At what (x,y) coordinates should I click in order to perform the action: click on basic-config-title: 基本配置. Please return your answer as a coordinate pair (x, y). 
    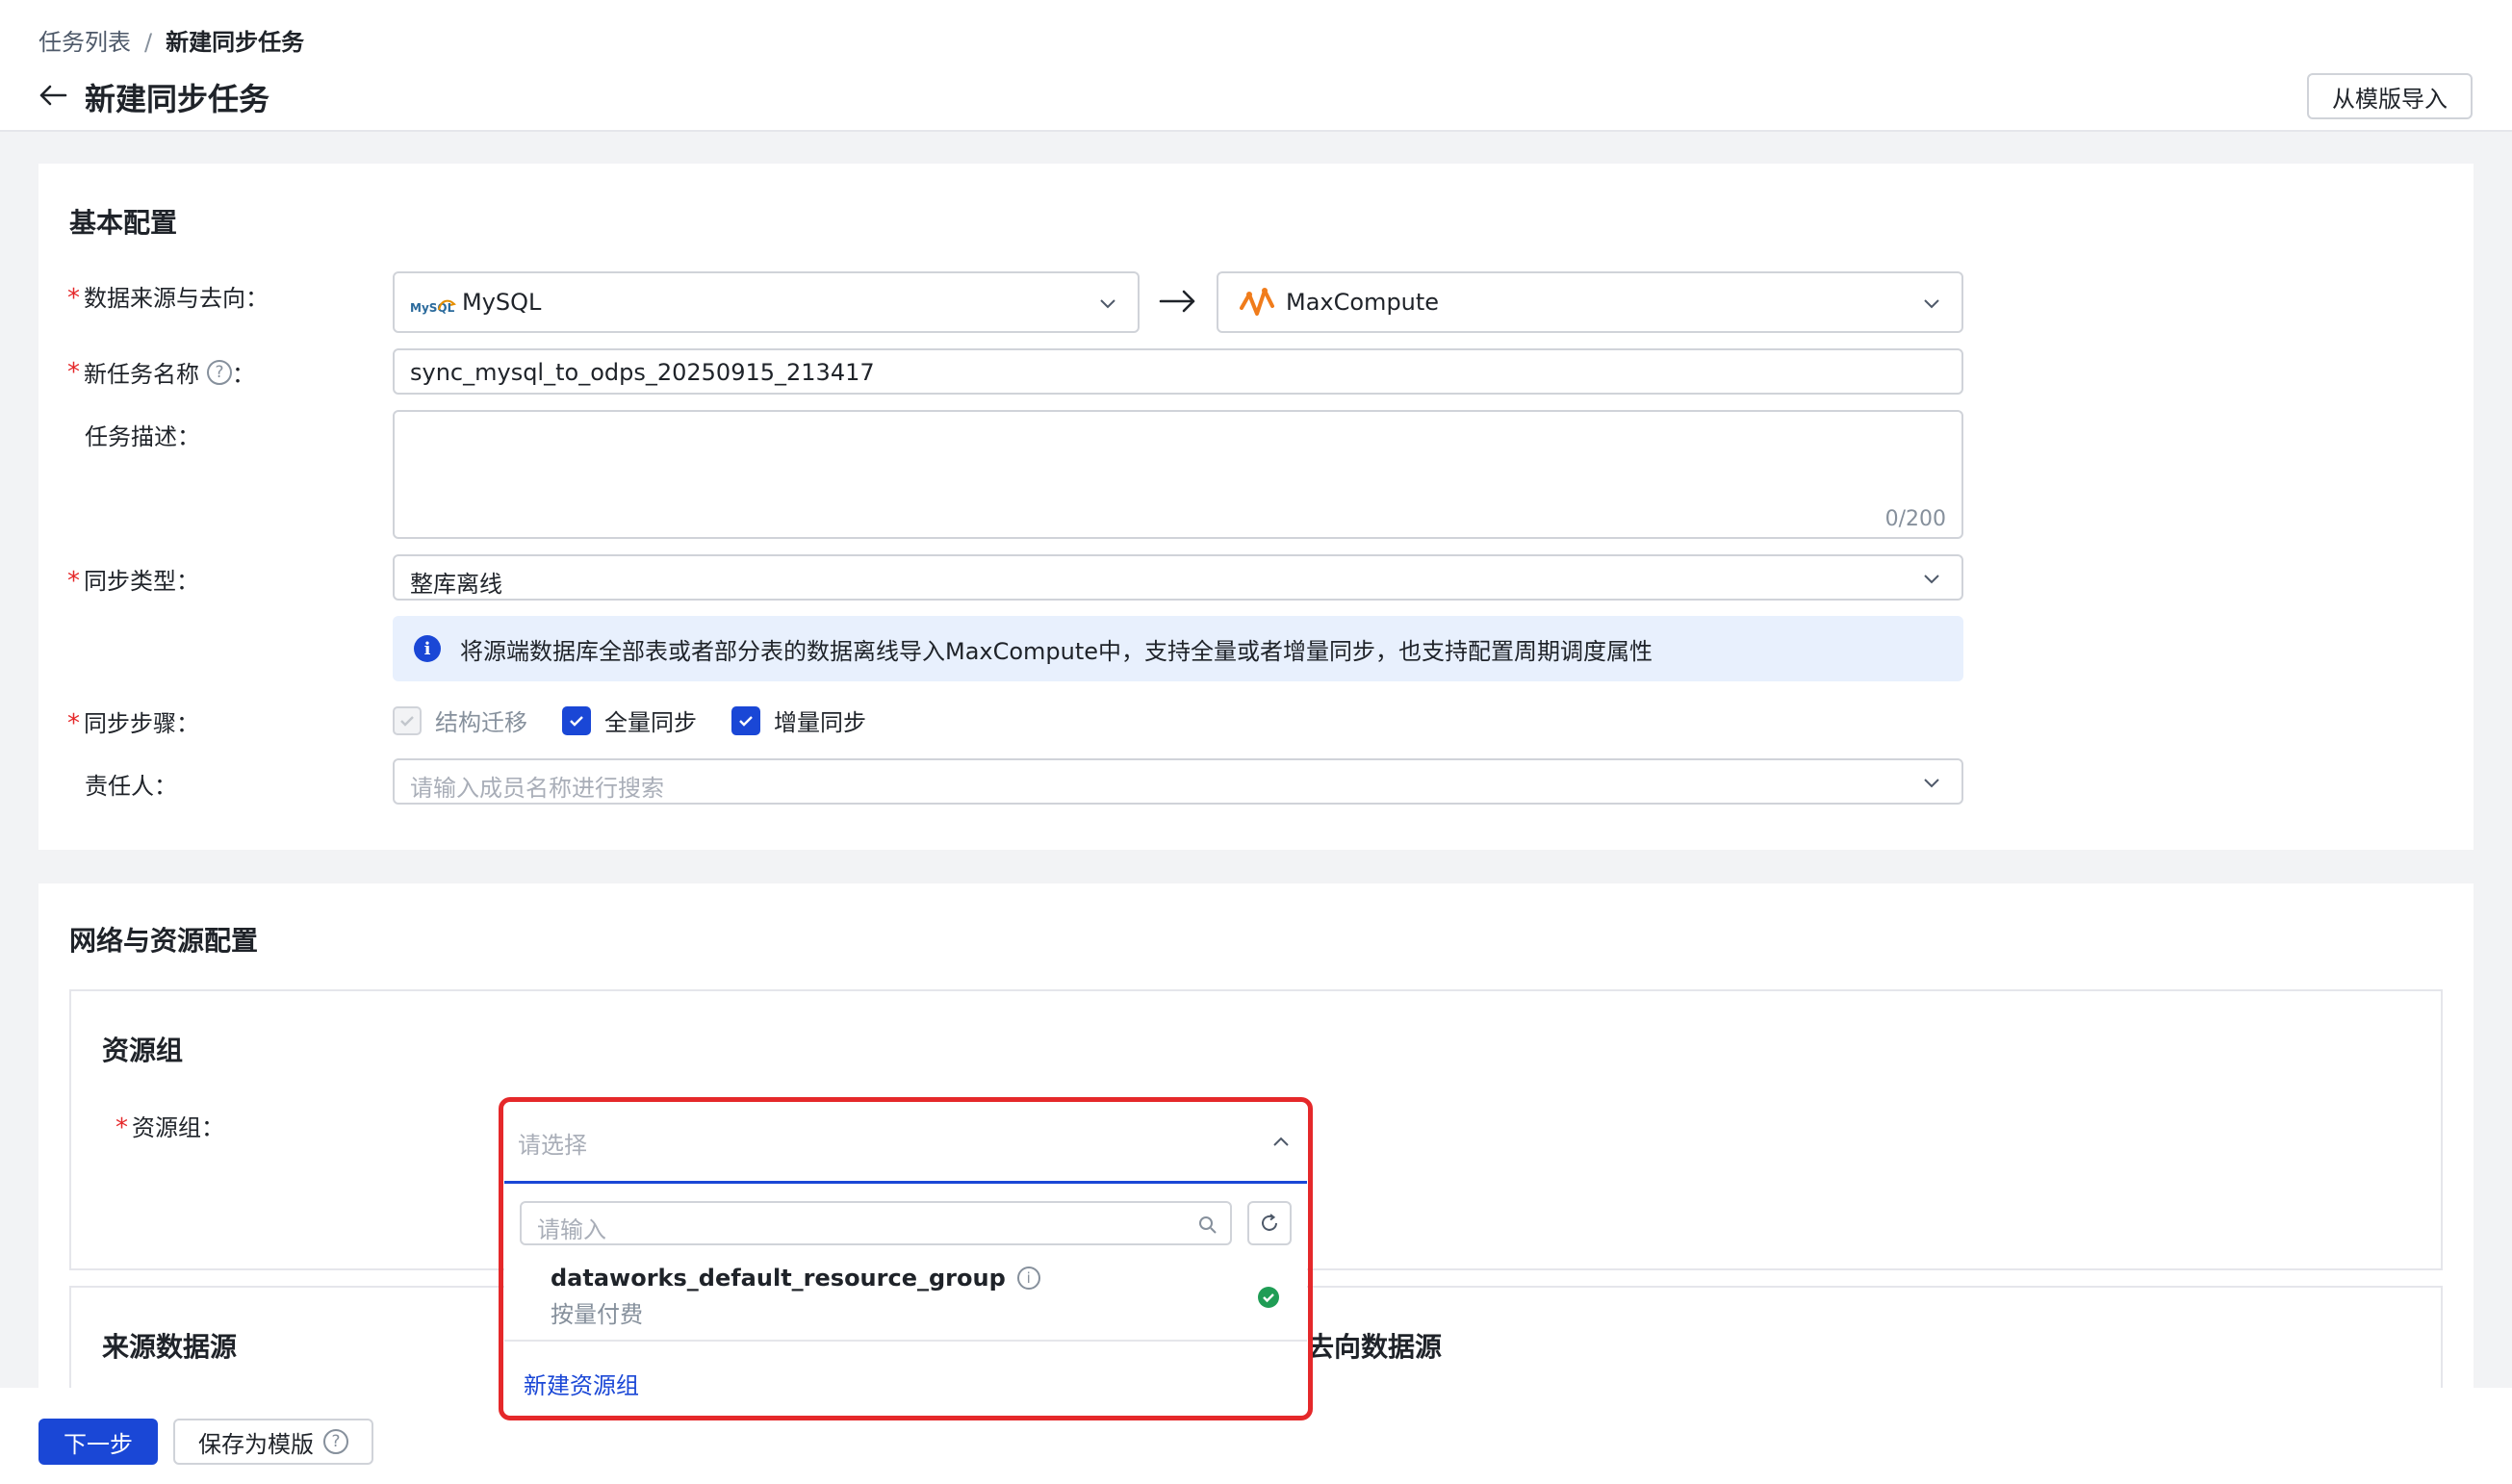
    Looking at the image, I should click on (123, 223).